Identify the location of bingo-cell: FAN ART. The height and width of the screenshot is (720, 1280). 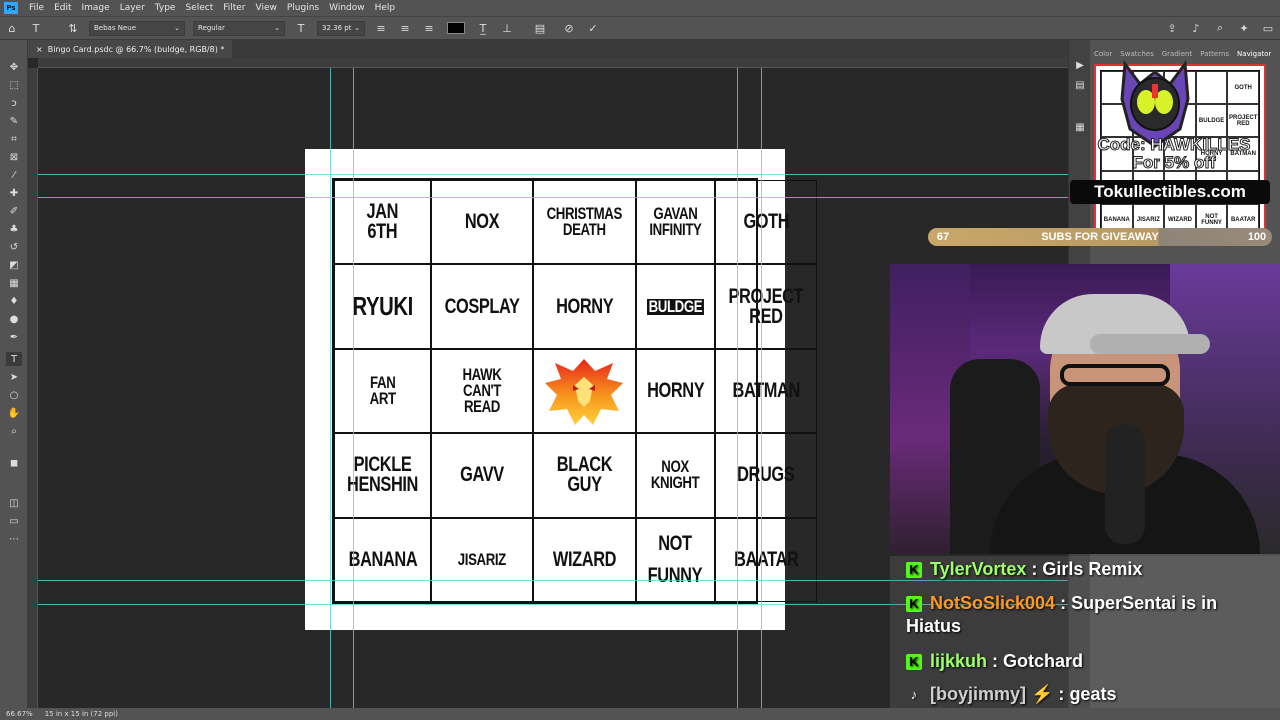
(383, 391).